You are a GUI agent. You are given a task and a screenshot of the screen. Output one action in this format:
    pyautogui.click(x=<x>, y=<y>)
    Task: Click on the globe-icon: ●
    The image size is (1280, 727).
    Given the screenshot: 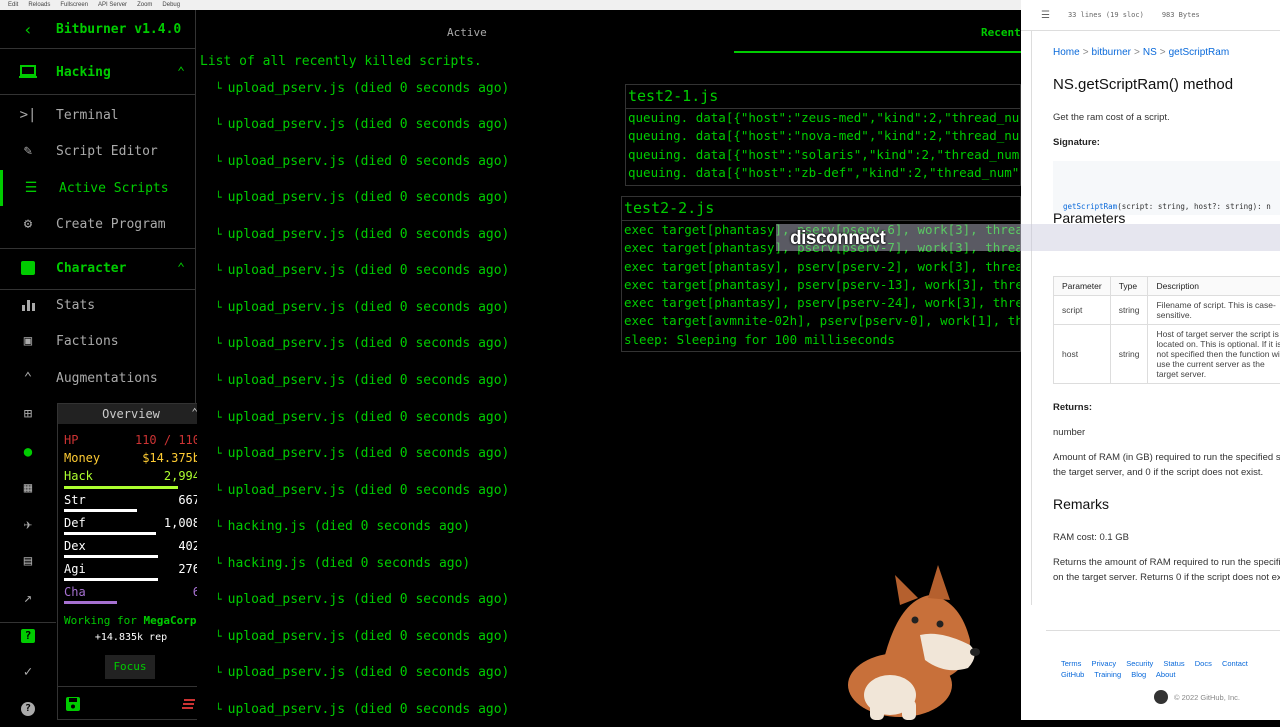 What is the action you would take?
    pyautogui.click(x=28, y=452)
    